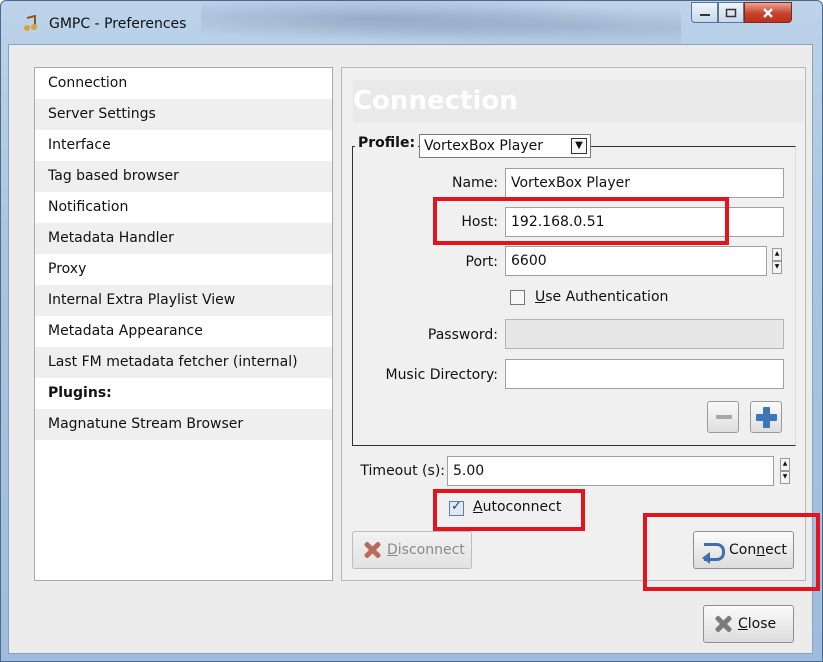  I want to click on category-magnatune-stream-browser: Magnatune Stream Browser, so click(183, 424).